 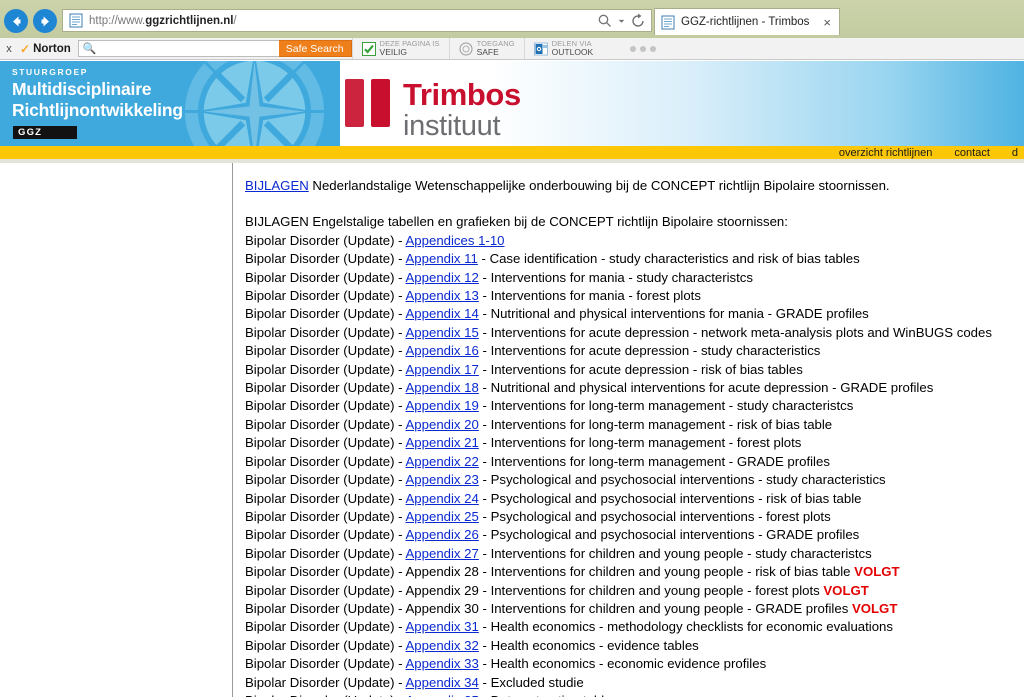 What do you see at coordinates (357, 20) in the screenshot?
I see `address-bar: http://www.ggzrichtlijnen.nl/` at bounding box center [357, 20].